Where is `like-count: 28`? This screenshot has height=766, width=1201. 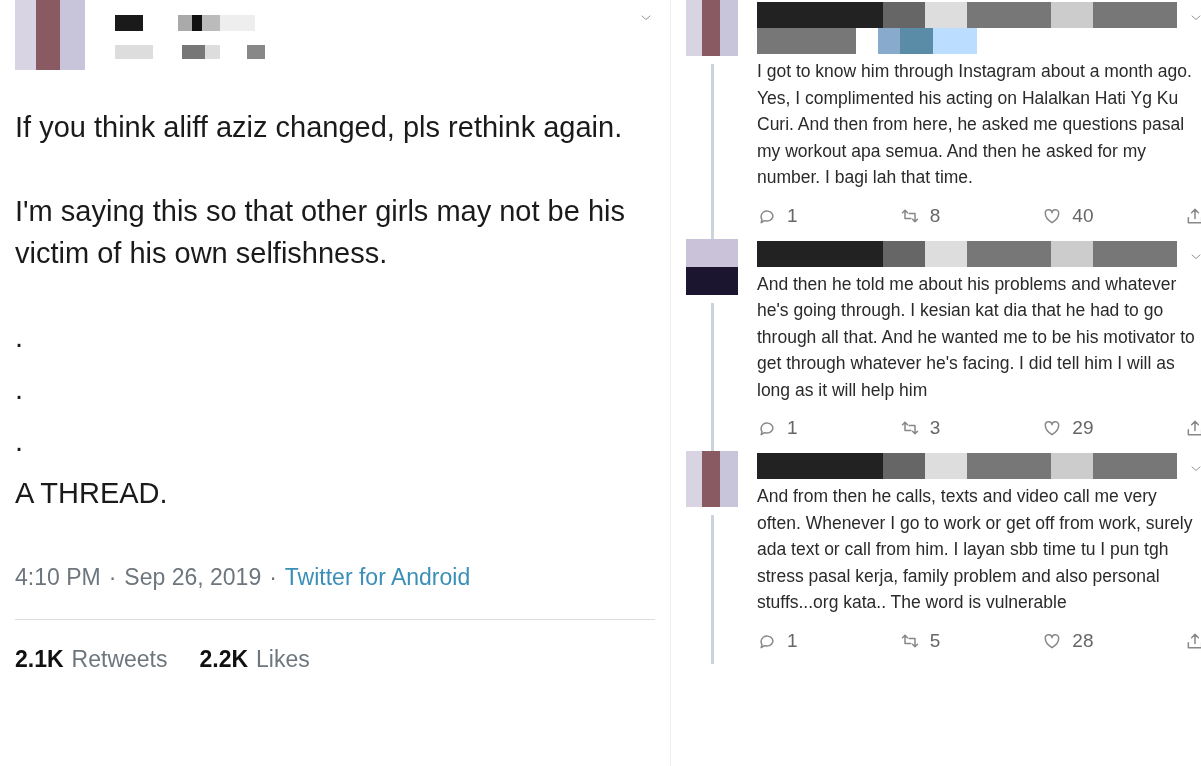 like-count: 28 is located at coordinates (1083, 640).